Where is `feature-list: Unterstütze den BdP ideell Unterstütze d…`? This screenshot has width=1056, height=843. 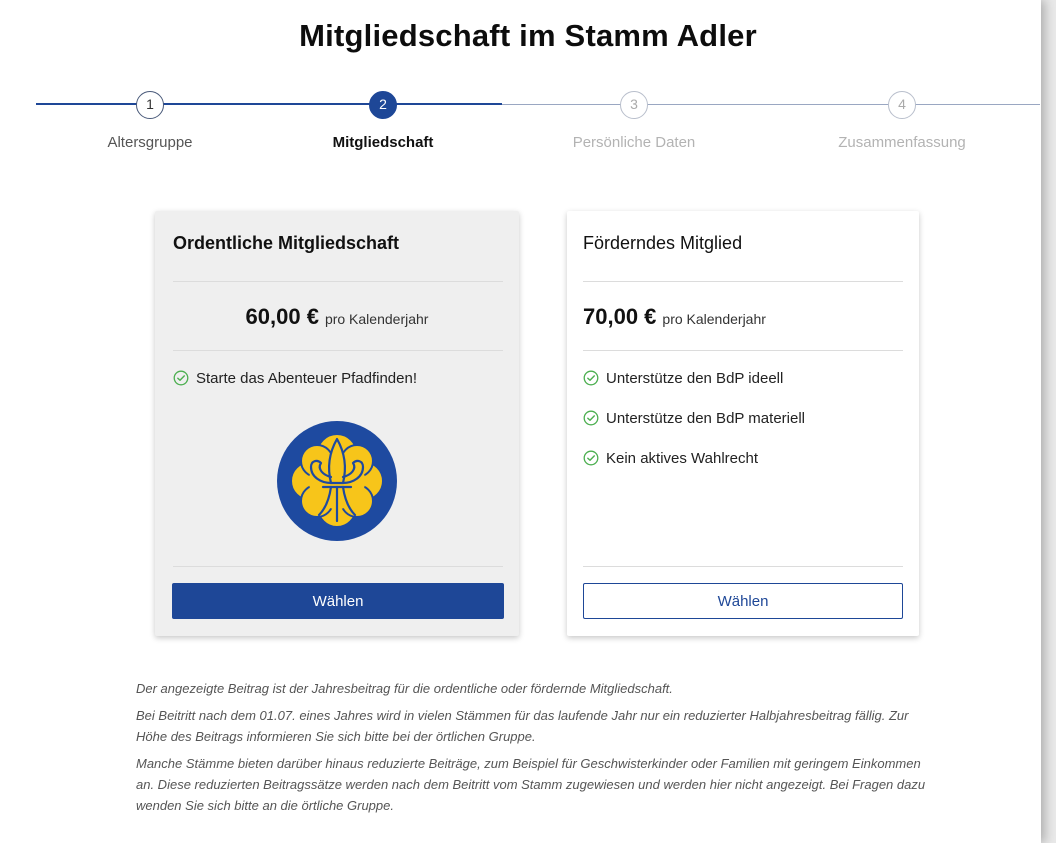
feature-list: Unterstütze den BdP ideell Unterstütze d… is located at coordinates (746, 429).